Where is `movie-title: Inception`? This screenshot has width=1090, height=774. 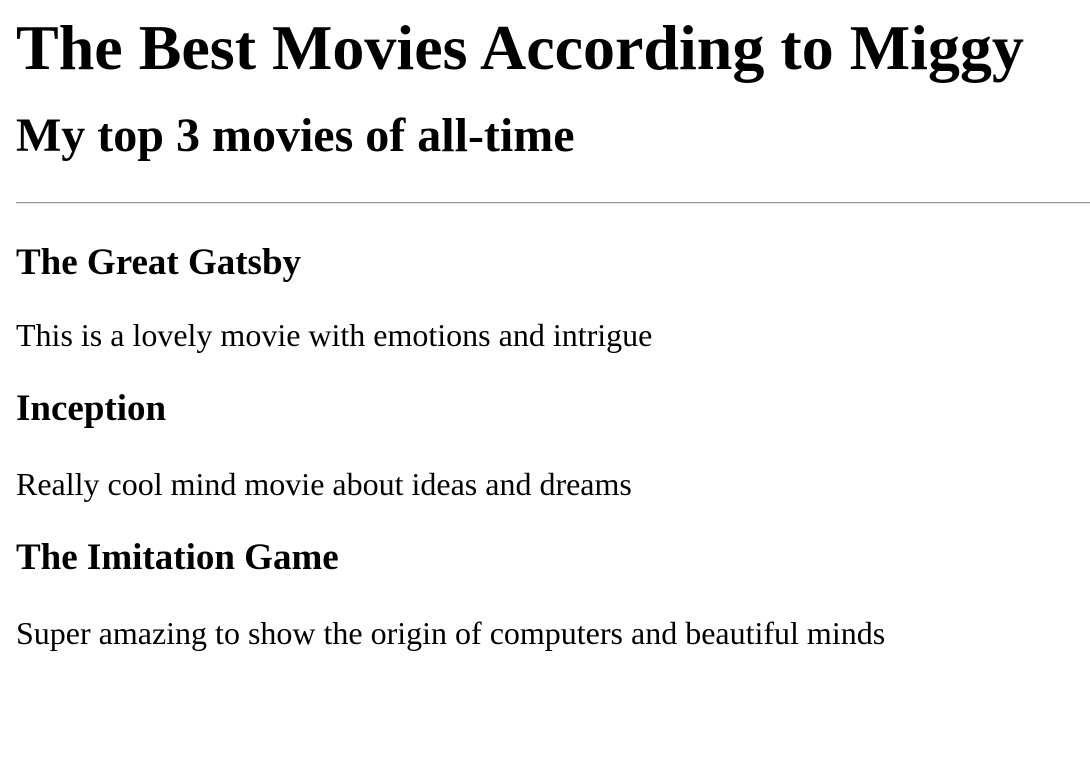 movie-title: Inception is located at coordinates (91, 408).